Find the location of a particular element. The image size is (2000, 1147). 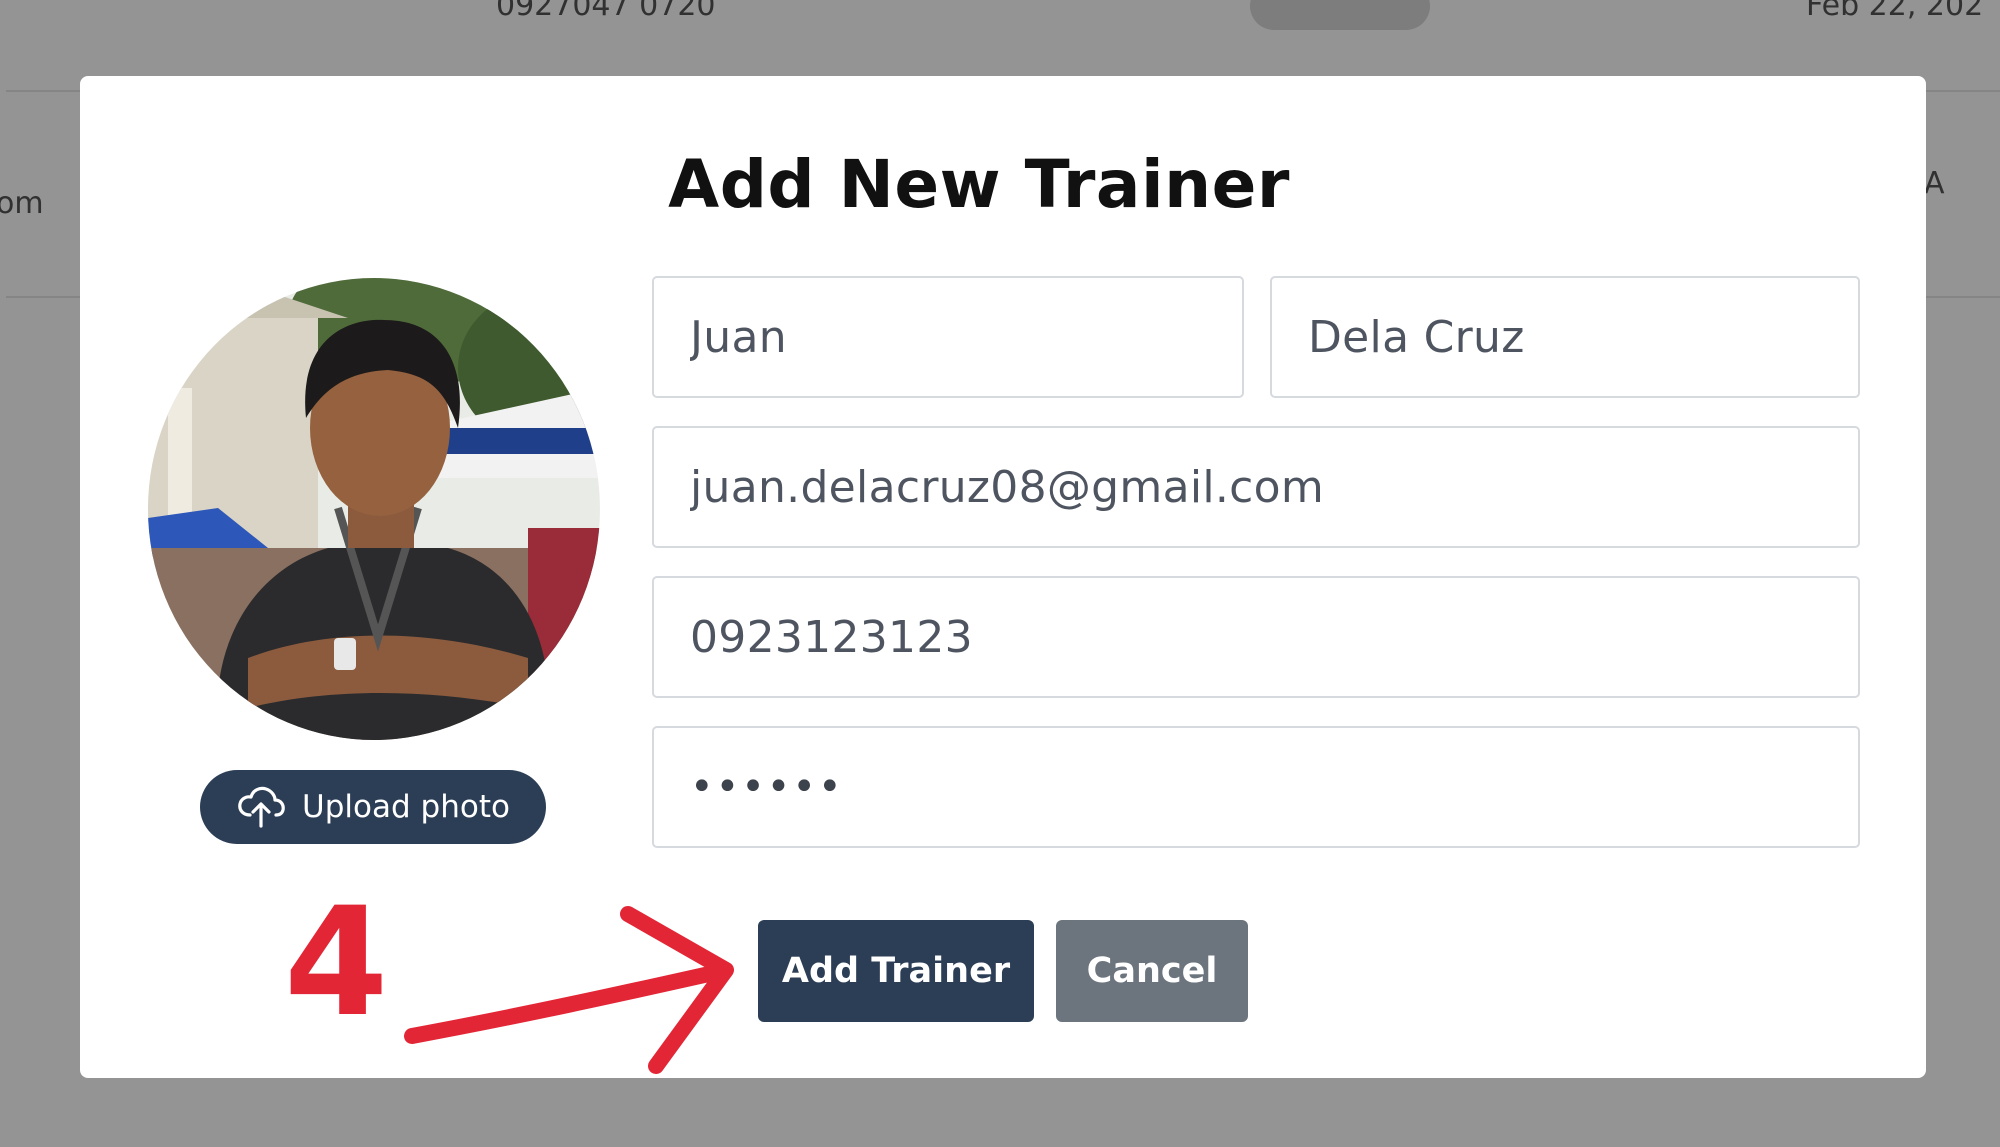

last-name-field is located at coordinates (1565, 337).